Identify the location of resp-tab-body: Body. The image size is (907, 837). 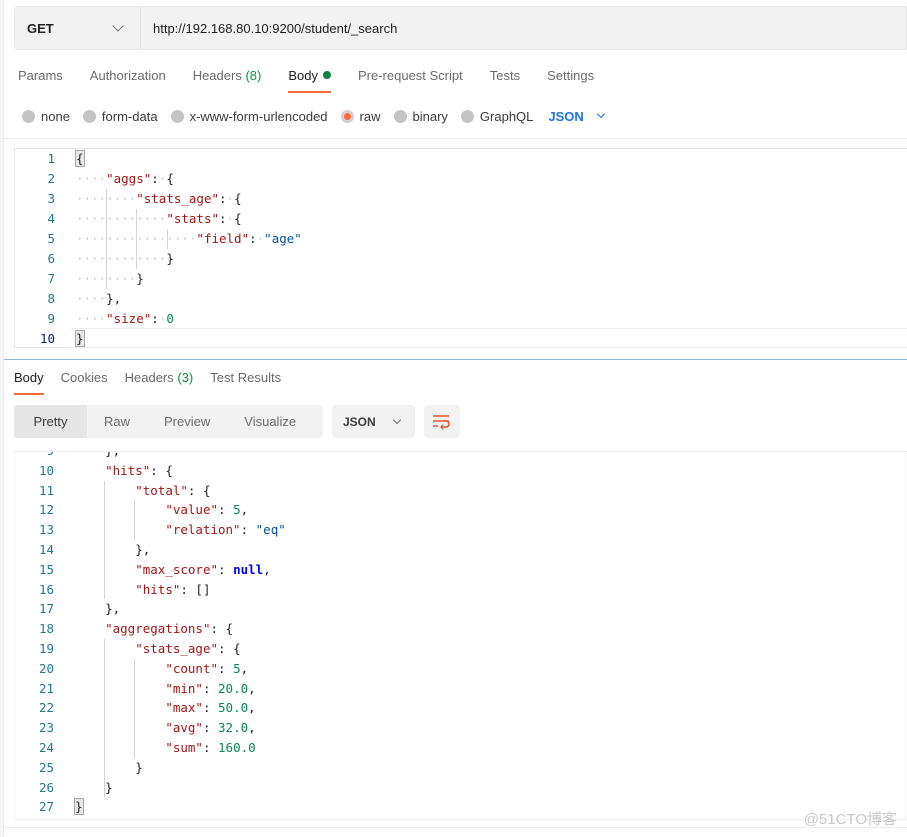
(29, 379).